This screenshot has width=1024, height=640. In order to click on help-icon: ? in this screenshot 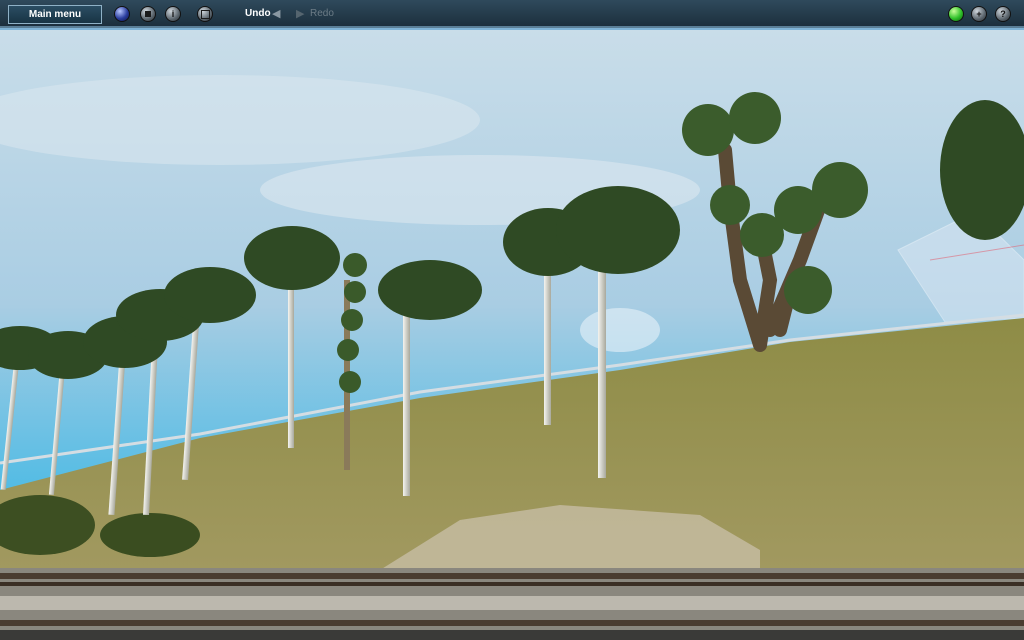, I will do `click(1003, 14)`.